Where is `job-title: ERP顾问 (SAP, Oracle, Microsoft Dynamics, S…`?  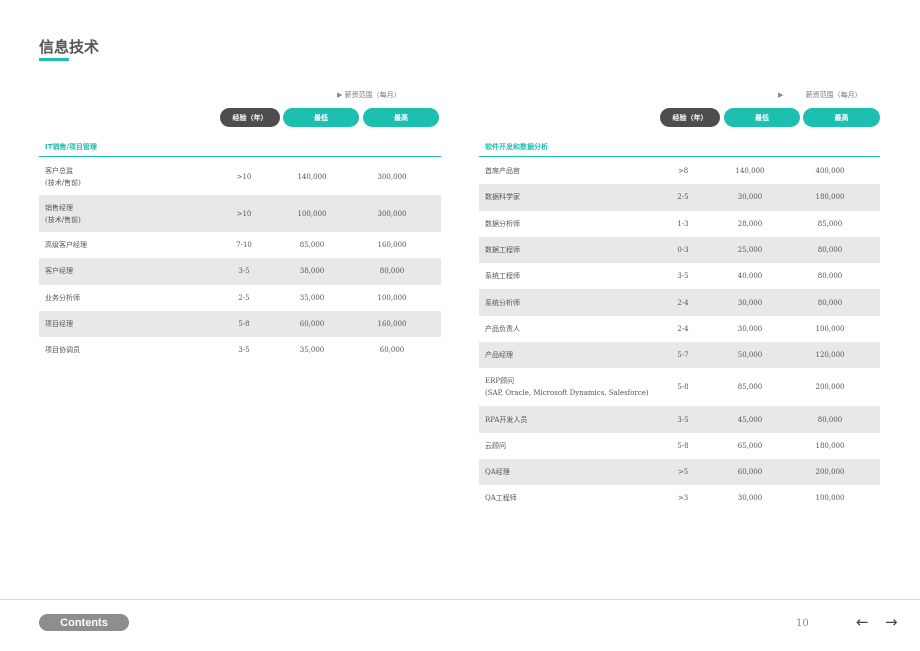
job-title: ERP顾问 (SAP, Oracle, Microsoft Dynamics, S… is located at coordinates (567, 387).